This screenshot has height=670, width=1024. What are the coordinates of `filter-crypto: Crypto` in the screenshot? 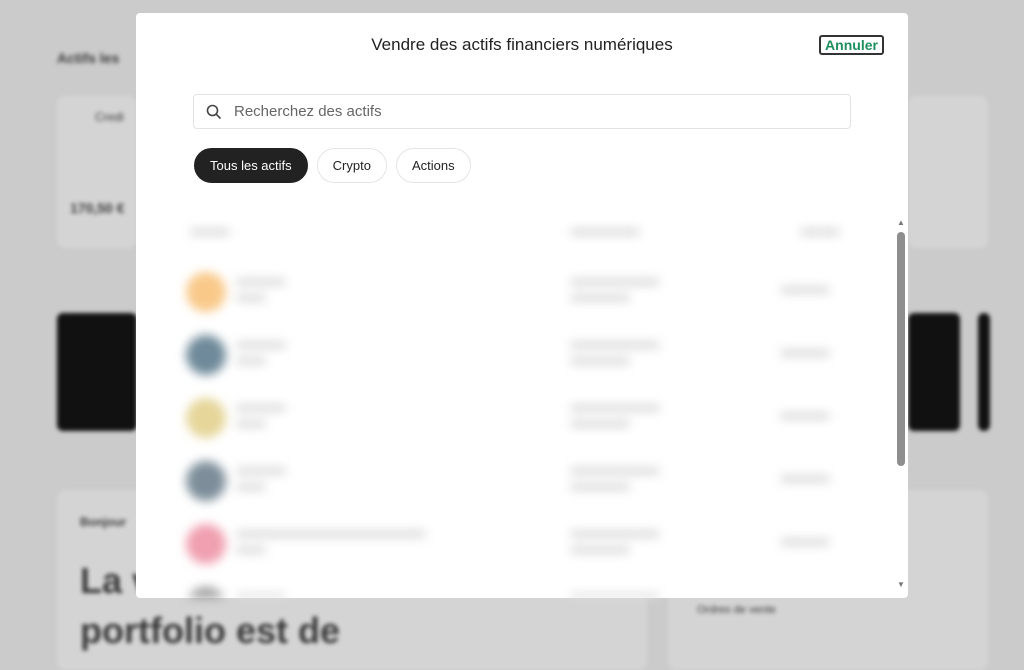 It's located at (351, 165).